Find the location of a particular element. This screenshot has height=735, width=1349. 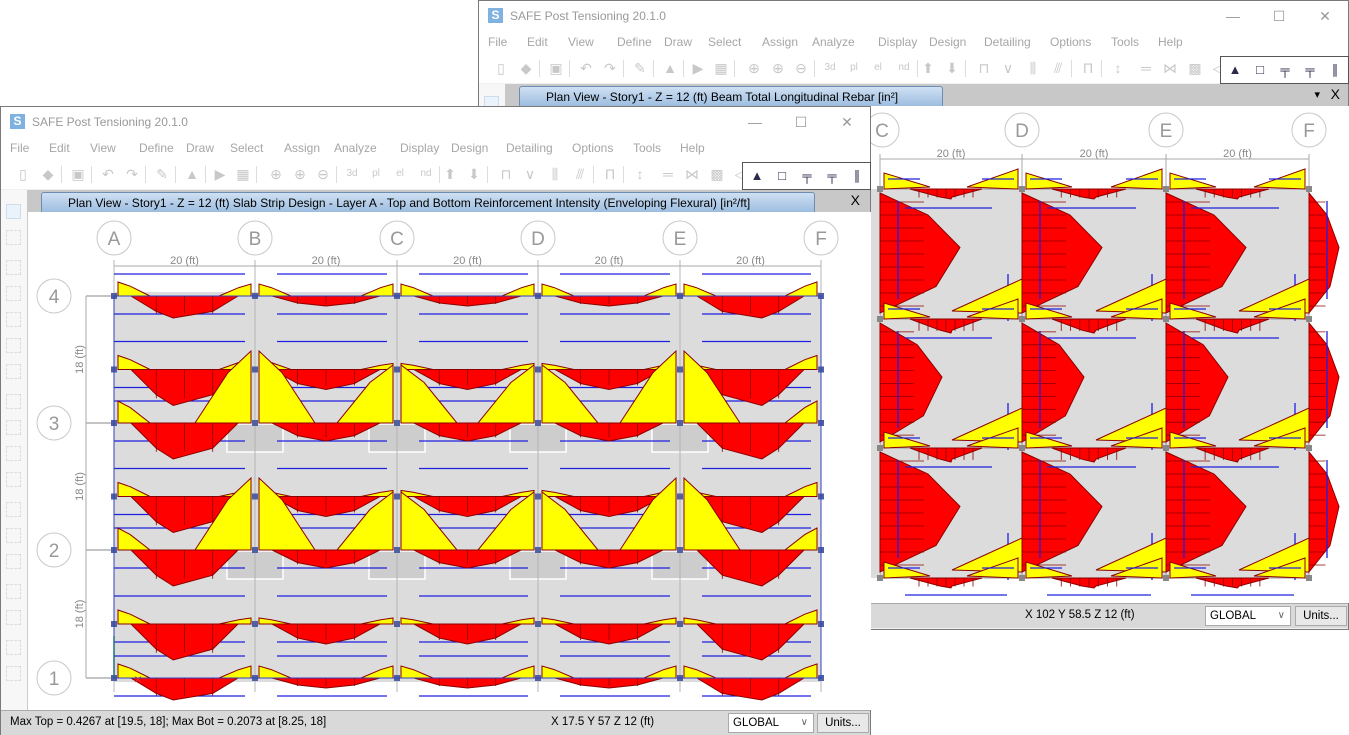

minimize-button: — is located at coordinates (755, 122).